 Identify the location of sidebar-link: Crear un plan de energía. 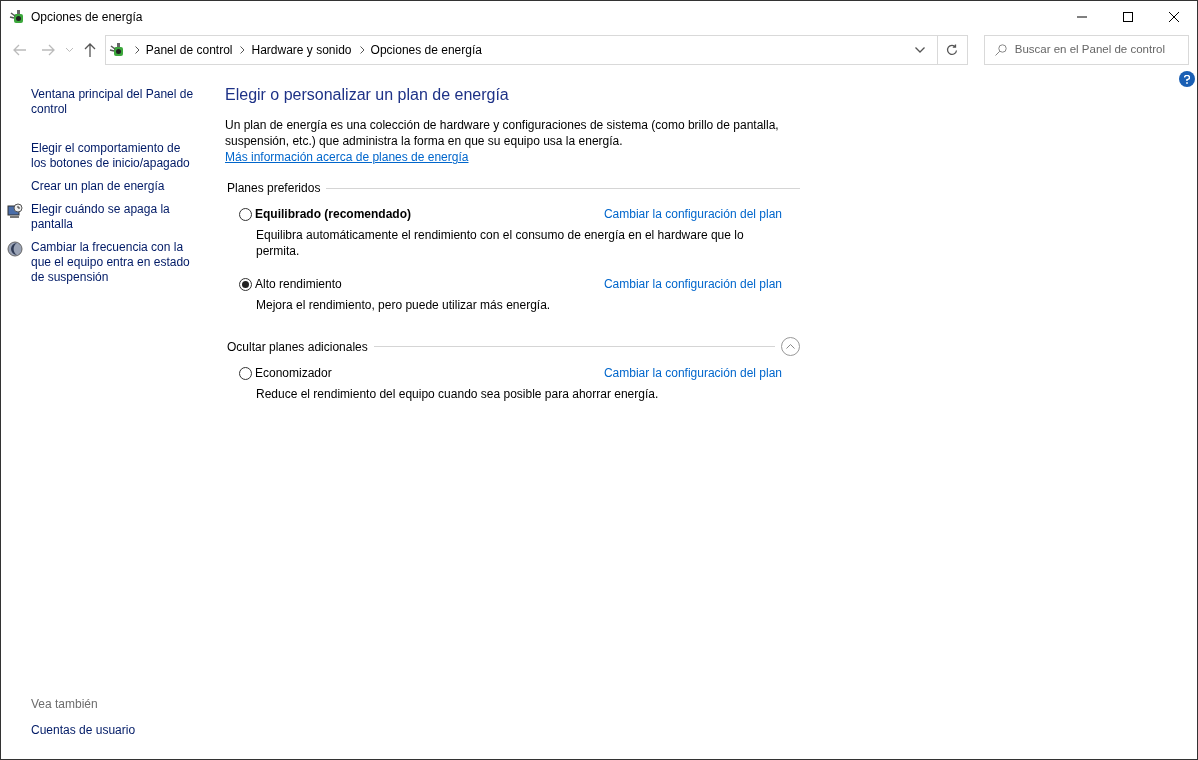
(98, 186).